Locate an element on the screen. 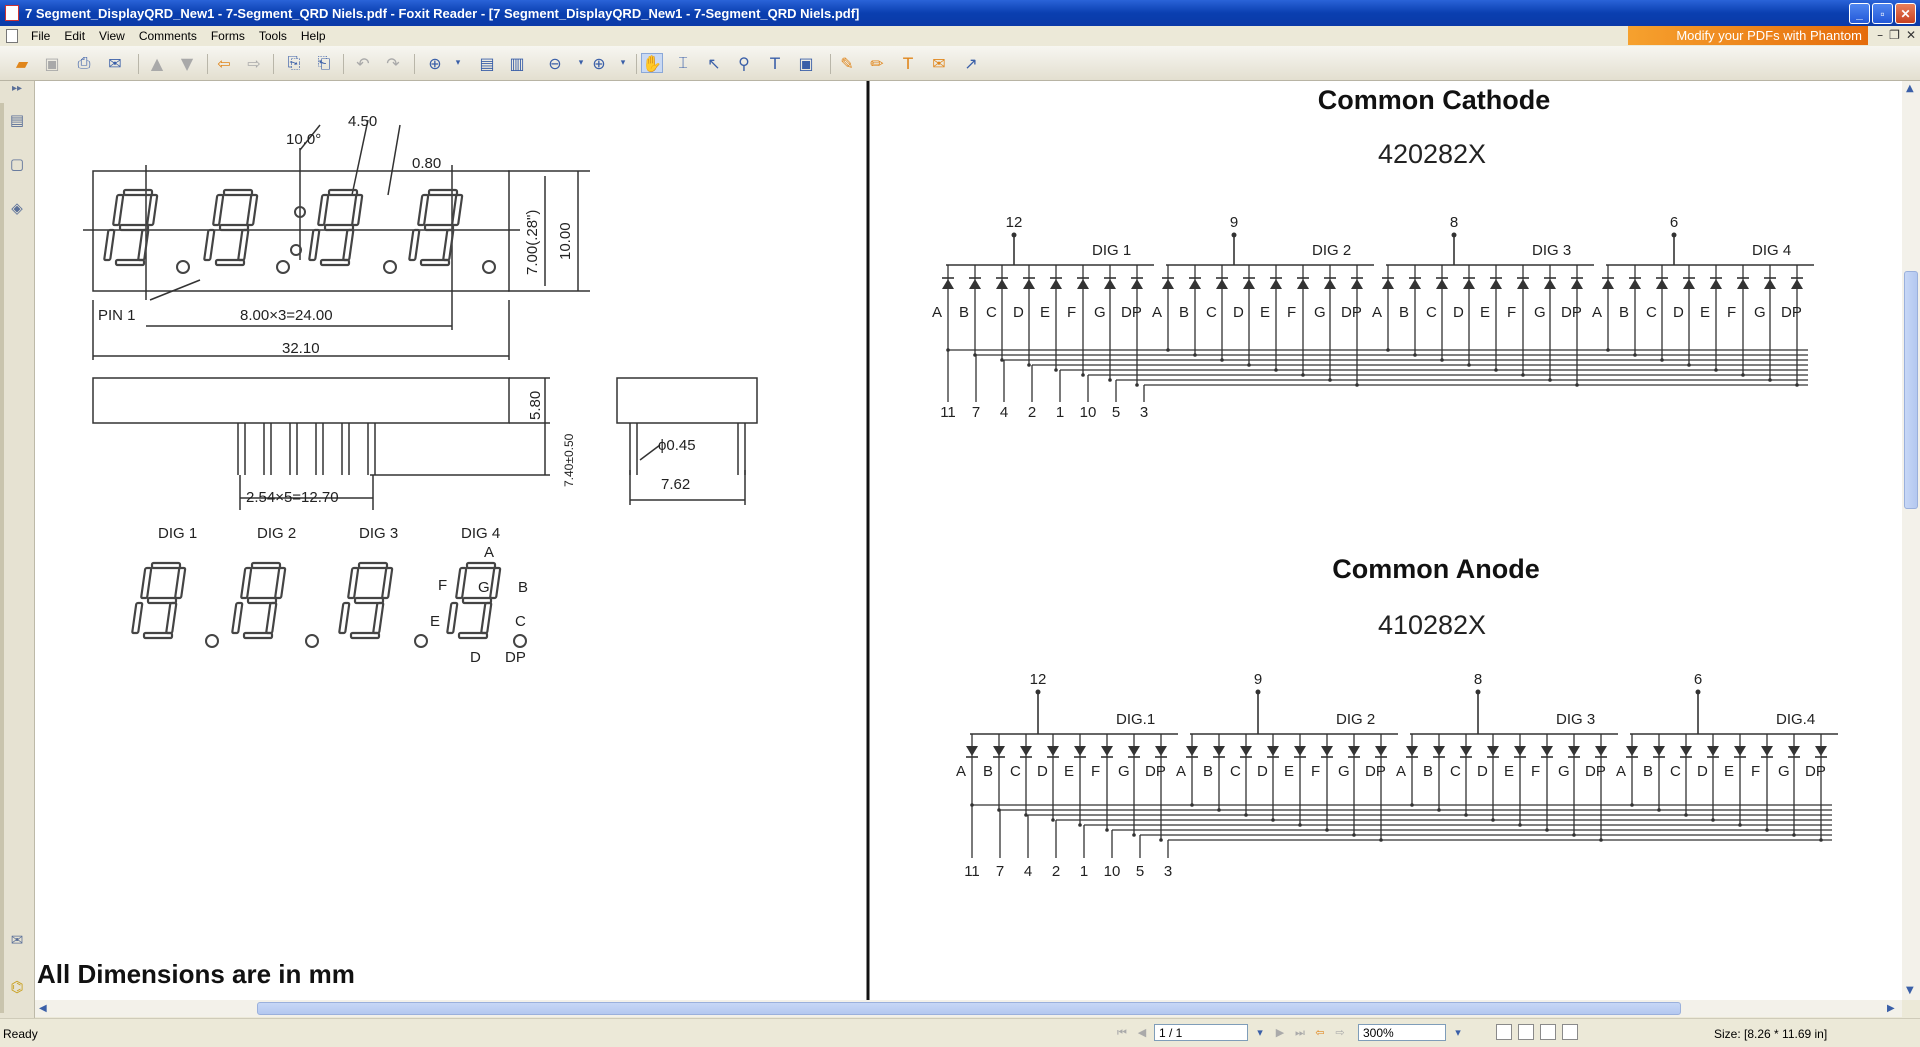 Image resolution: width=1920 pixels, height=1047 pixels. menu-file: File is located at coordinates (40, 36).